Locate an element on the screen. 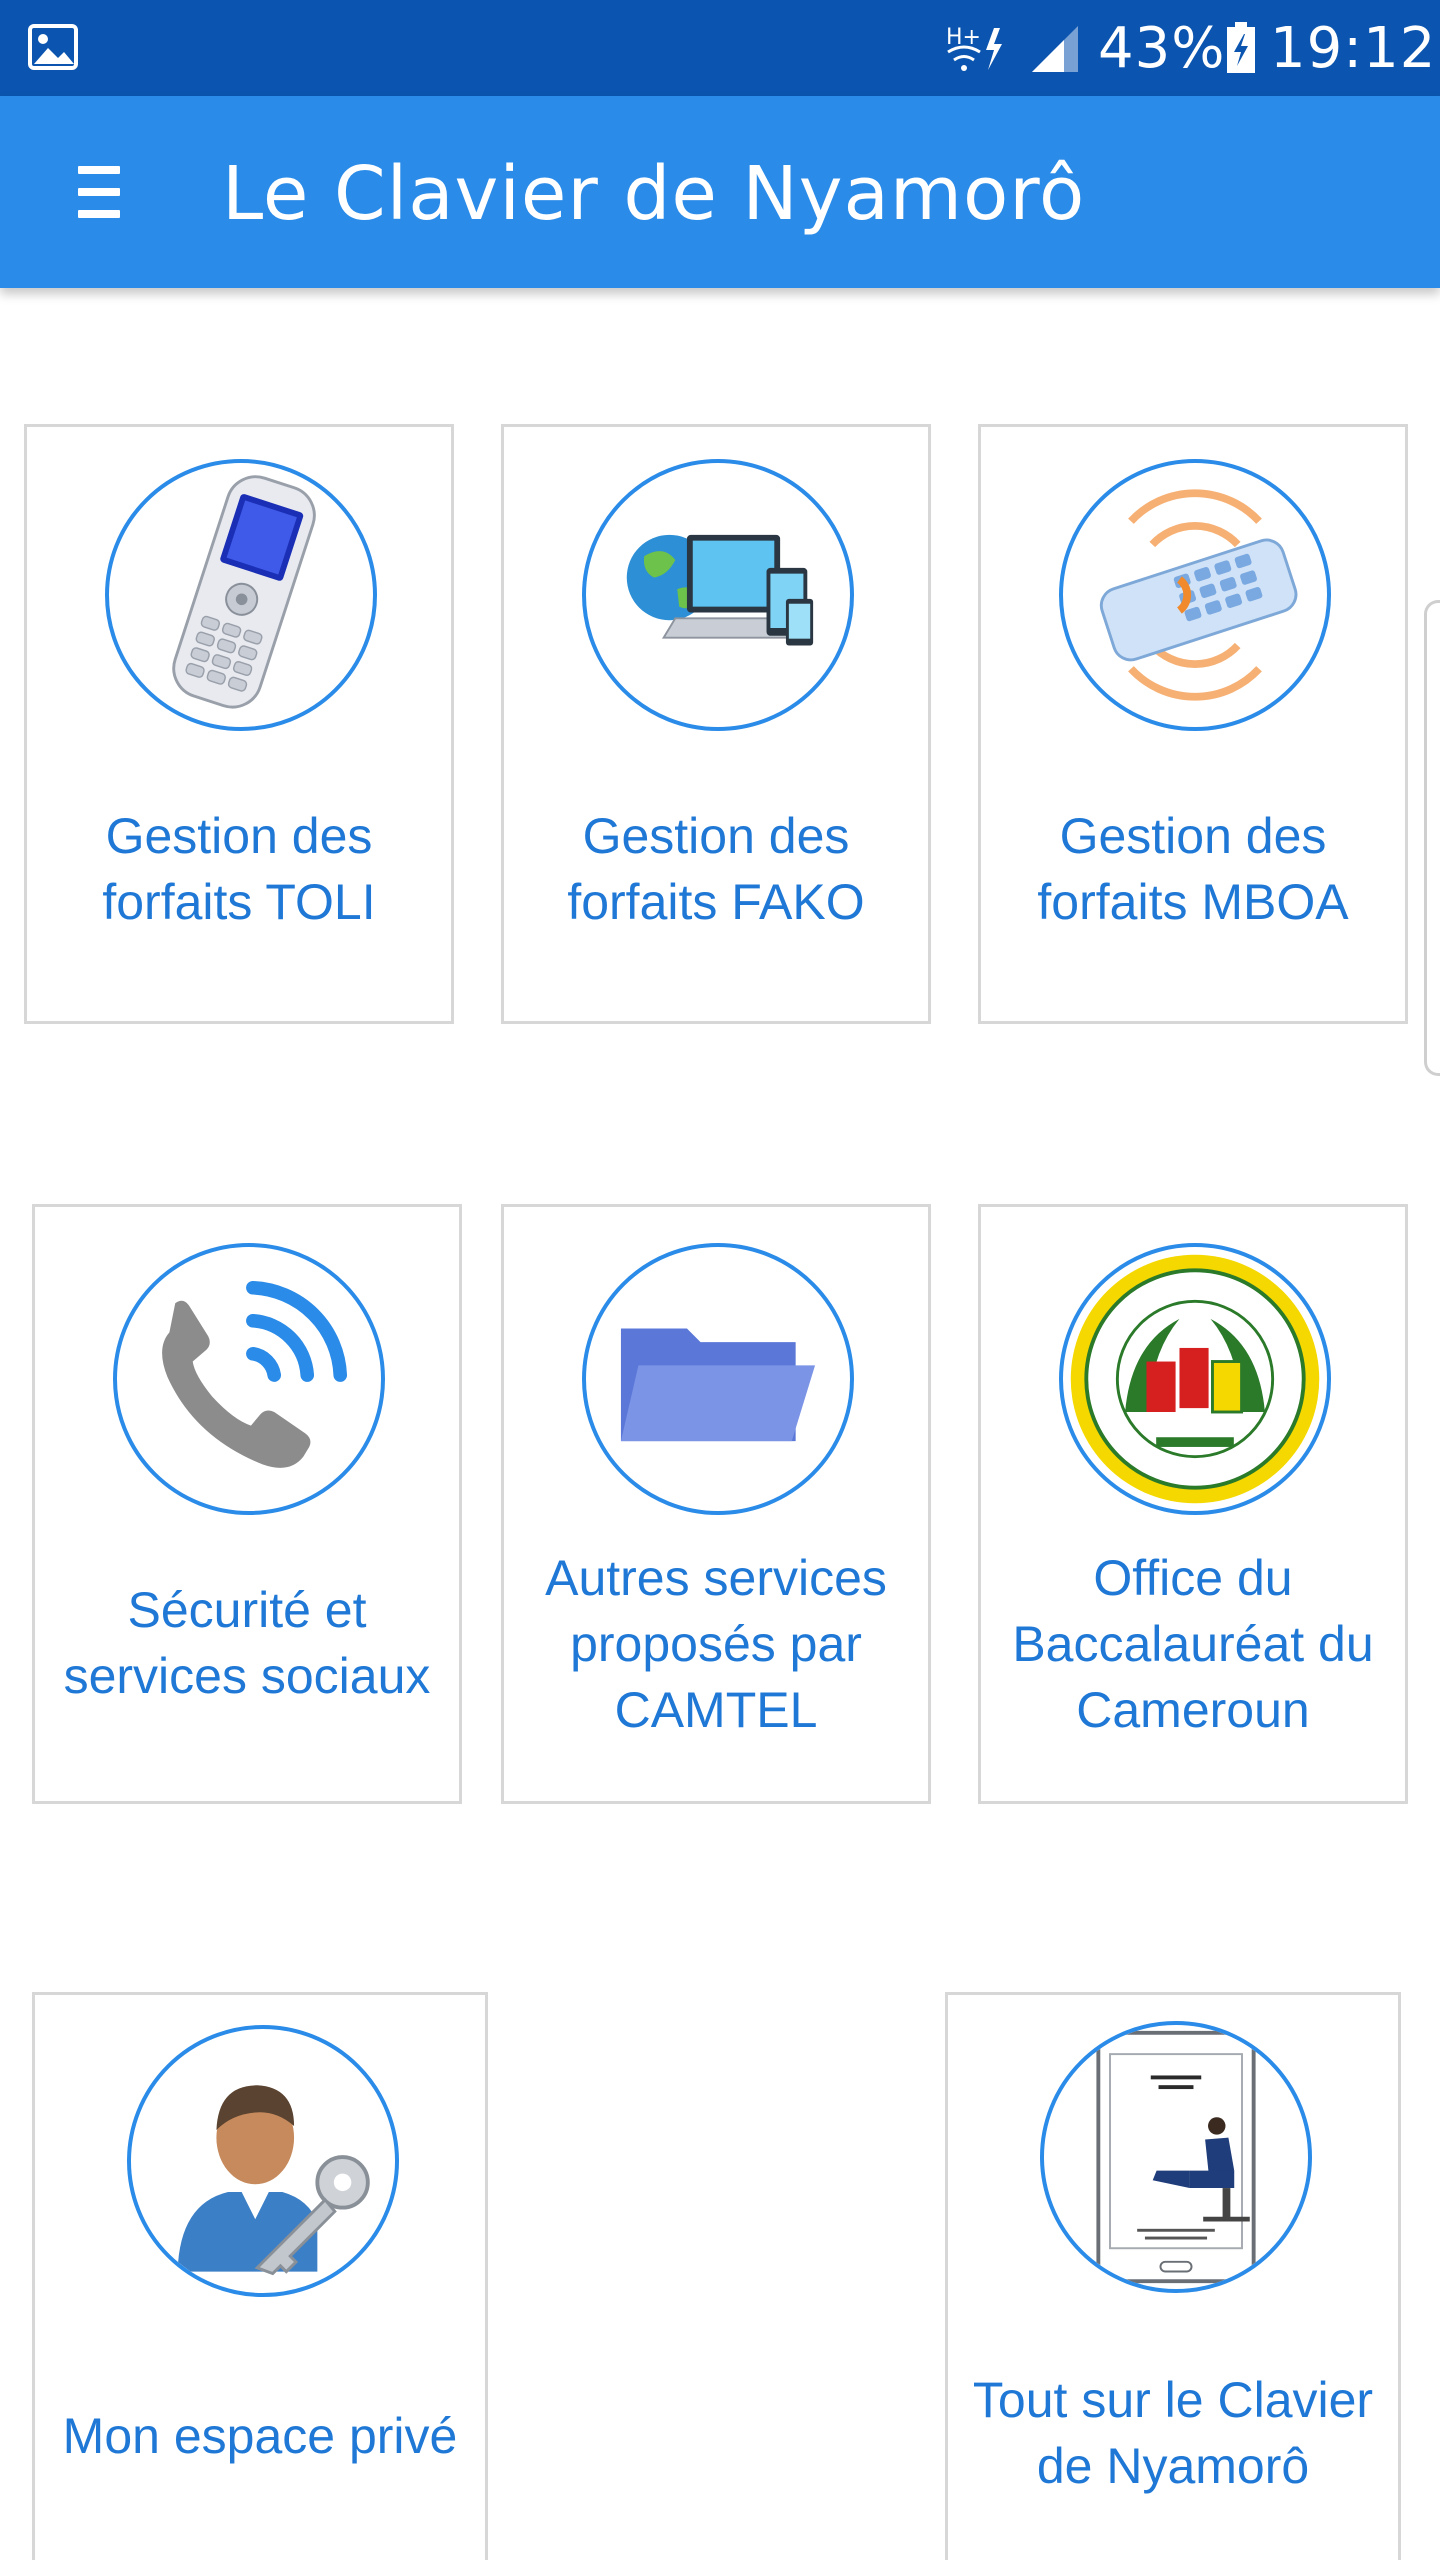 The width and height of the screenshot is (1440, 2560). tile-label: Tout sur le Clavier de Nyamorô is located at coordinates (1173, 2433).